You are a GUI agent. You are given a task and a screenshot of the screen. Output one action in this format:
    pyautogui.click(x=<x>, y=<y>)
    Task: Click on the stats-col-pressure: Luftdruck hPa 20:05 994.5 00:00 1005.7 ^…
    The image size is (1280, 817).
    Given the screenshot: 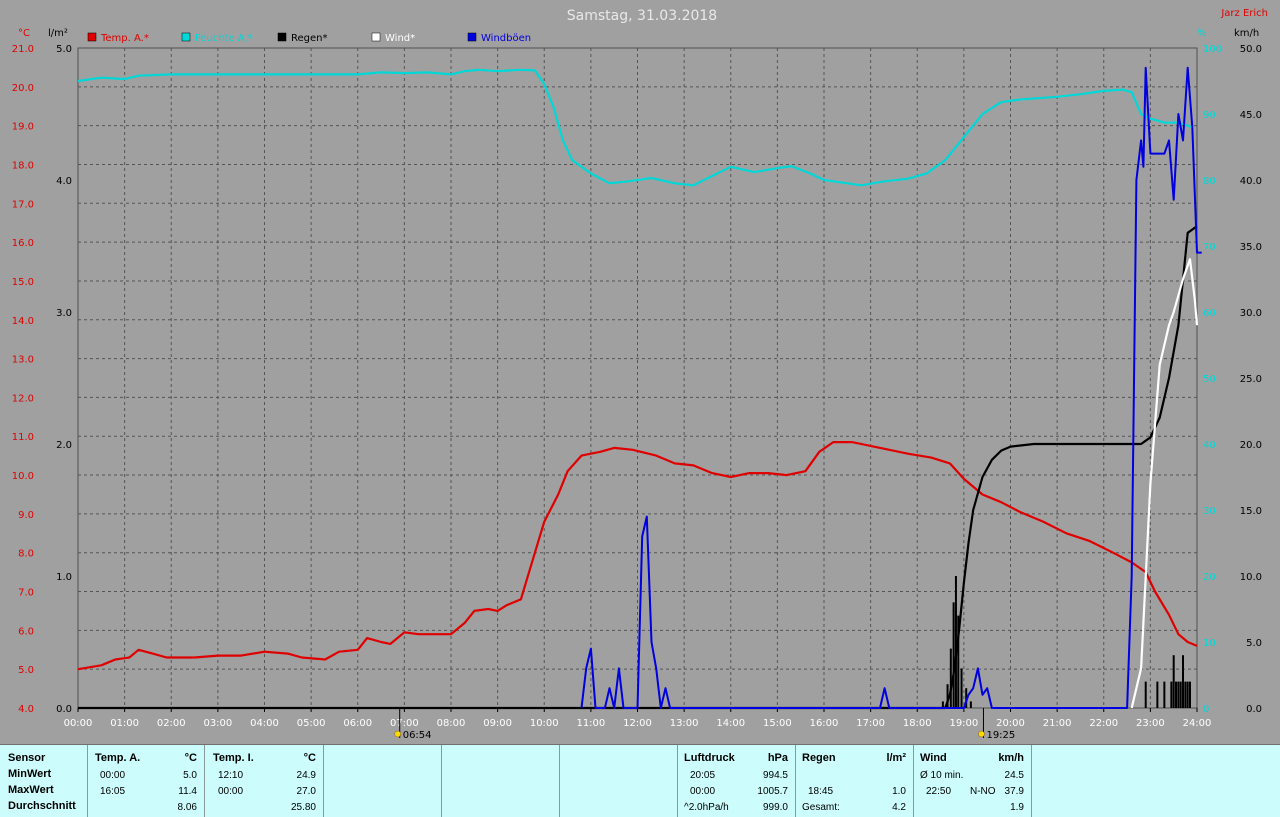 What is the action you would take?
    pyautogui.click(x=737, y=781)
    